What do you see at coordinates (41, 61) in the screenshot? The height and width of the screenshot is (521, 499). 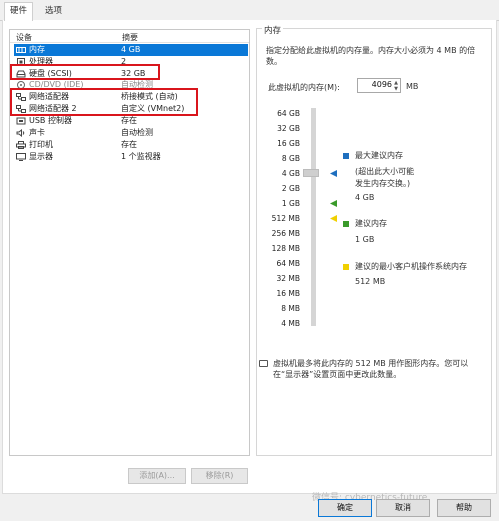 I see `device-name: 处理器` at bounding box center [41, 61].